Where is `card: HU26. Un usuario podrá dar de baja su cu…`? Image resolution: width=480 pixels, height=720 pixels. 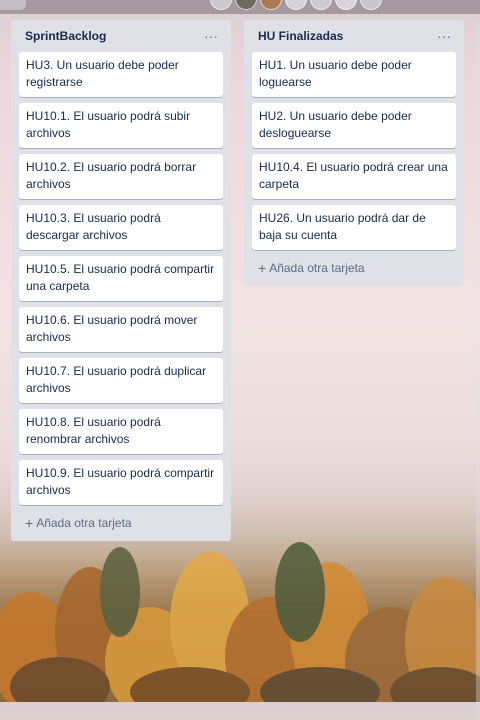
card: HU26. Un usuario podrá dar de baja su cu… is located at coordinates (354, 227).